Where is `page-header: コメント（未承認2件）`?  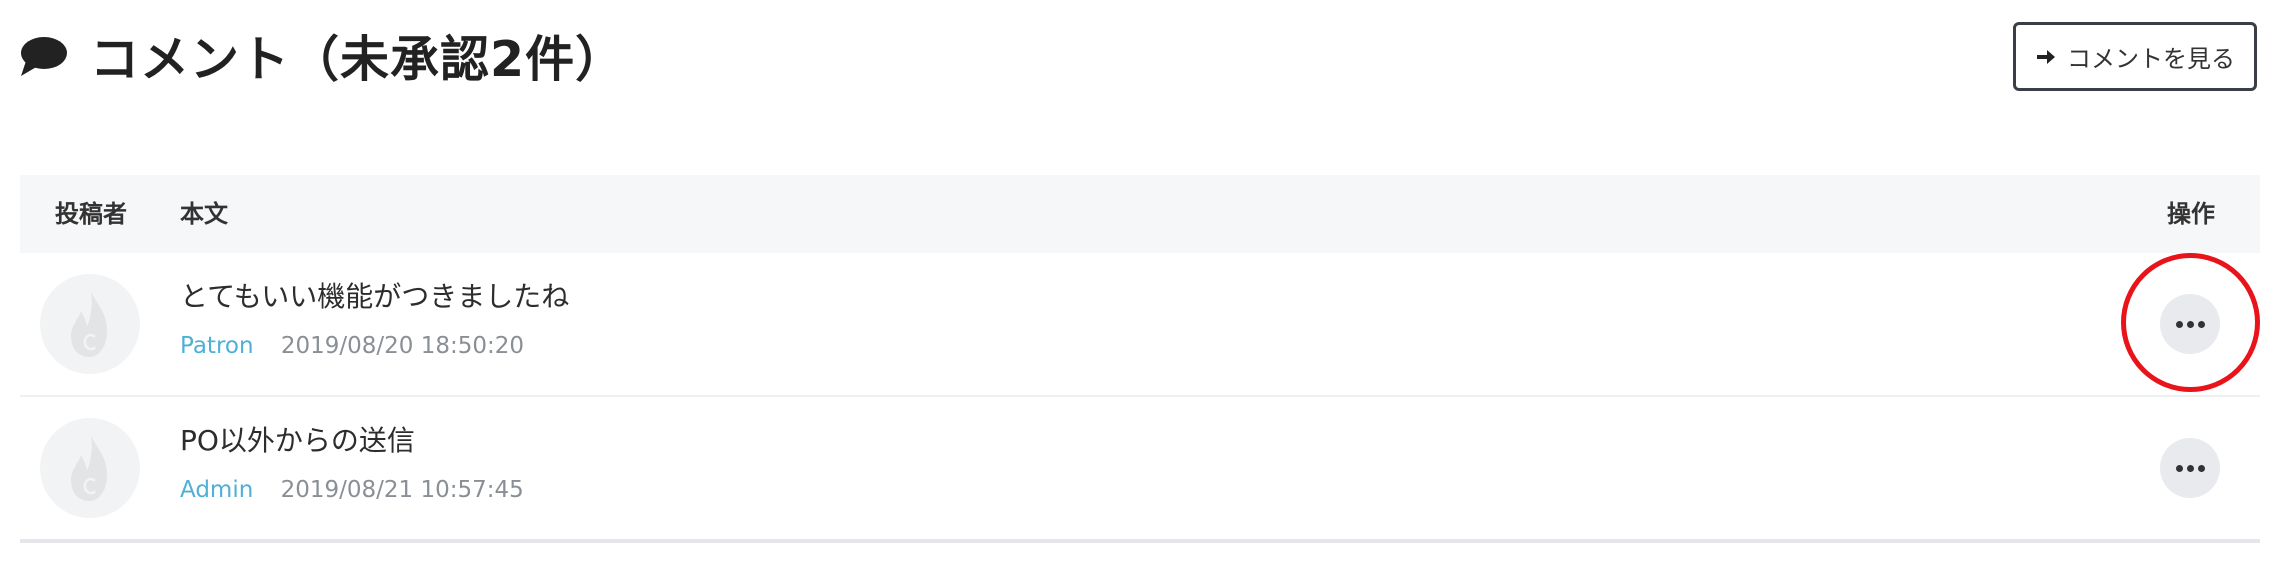 page-header: コメント（未承認2件） is located at coordinates (321, 55).